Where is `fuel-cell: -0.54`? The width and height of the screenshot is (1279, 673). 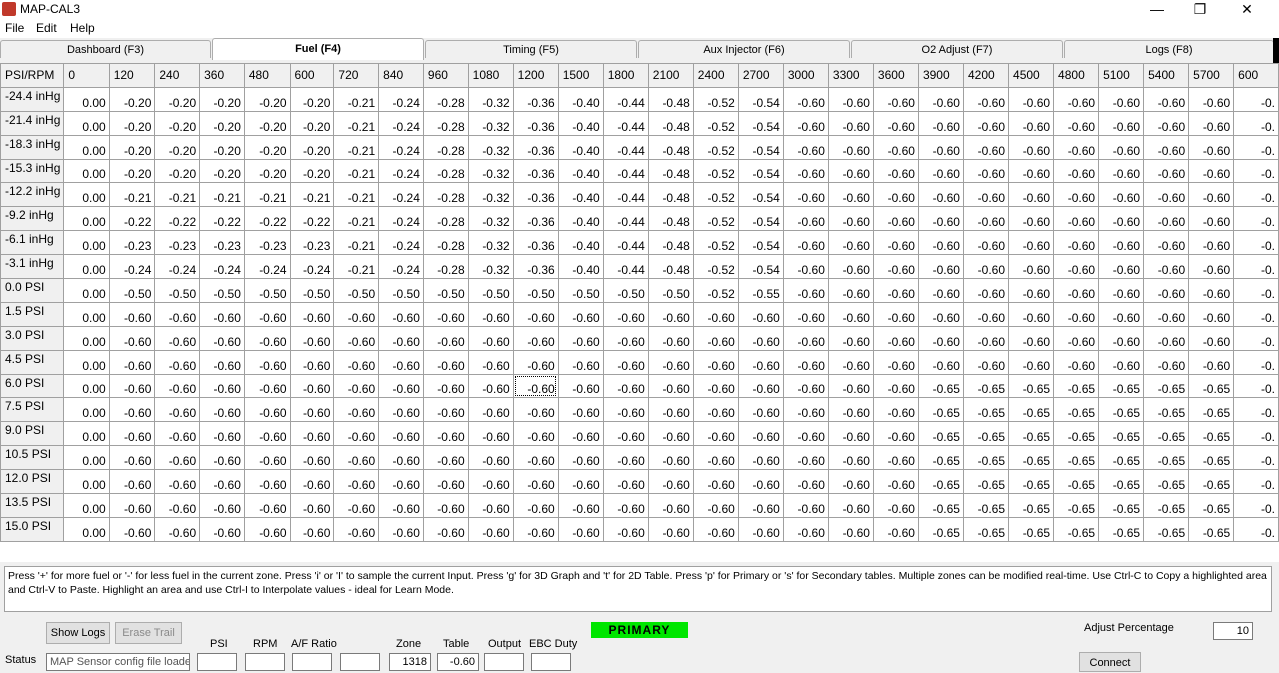
fuel-cell: -0.54 is located at coordinates (760, 123).